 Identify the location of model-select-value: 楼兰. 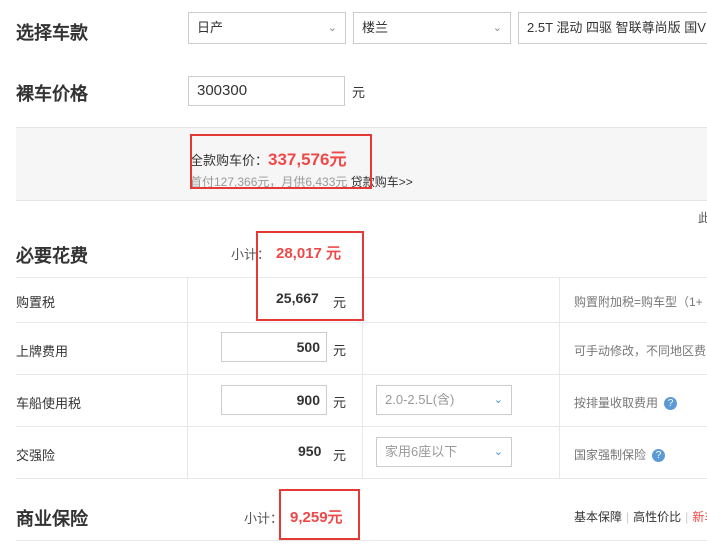
(375, 27).